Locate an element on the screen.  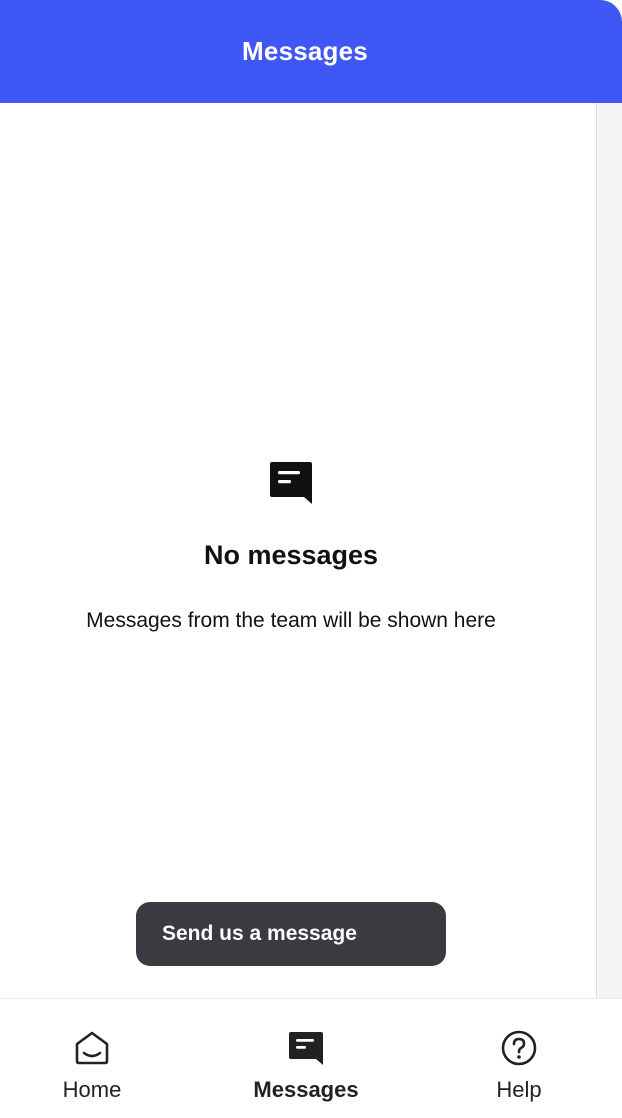
send-message-button: Send us a message is located at coordinates (345, 934).